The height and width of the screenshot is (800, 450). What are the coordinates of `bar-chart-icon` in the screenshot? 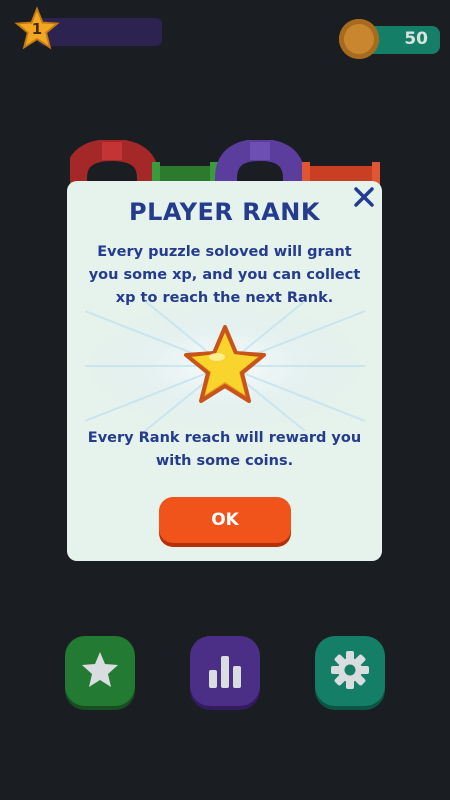 It's located at (225, 672).